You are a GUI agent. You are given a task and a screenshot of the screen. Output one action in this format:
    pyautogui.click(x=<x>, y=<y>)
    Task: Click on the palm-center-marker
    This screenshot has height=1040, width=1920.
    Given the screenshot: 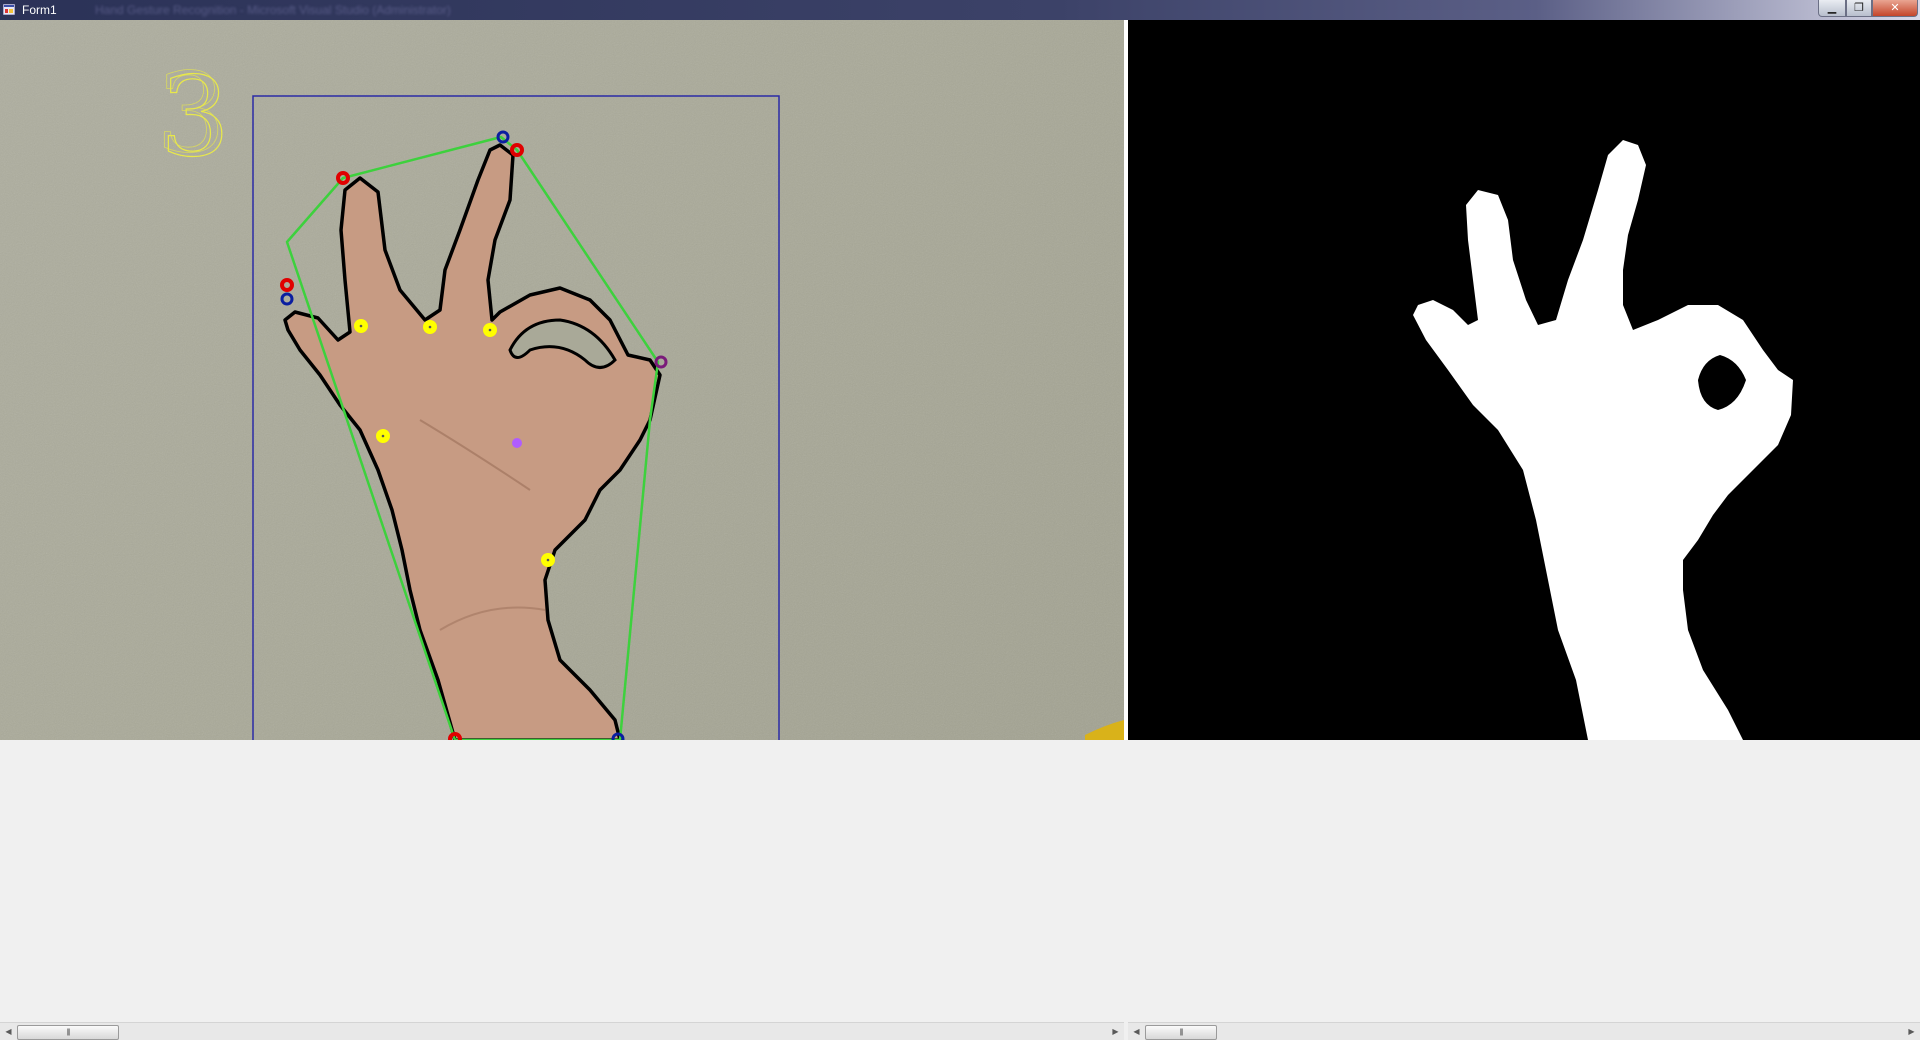 What is the action you would take?
    pyautogui.click(x=517, y=443)
    